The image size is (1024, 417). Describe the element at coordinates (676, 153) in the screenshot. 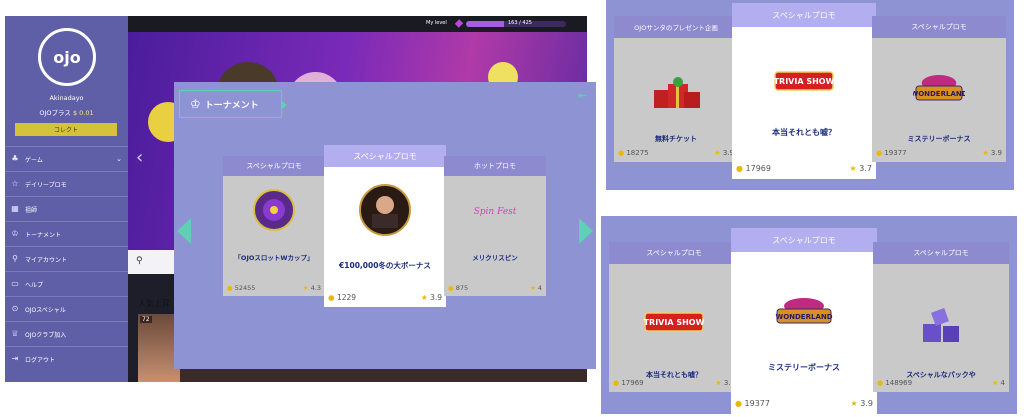

I see `promo-card-footer: ● 18275 ★ 3.9` at that location.